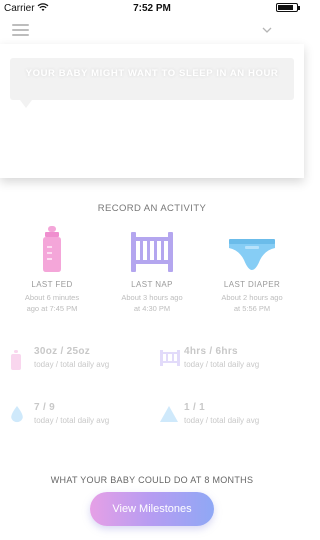  What do you see at coordinates (44, 407) in the screenshot?
I see `stat-value: 7 / 9` at bounding box center [44, 407].